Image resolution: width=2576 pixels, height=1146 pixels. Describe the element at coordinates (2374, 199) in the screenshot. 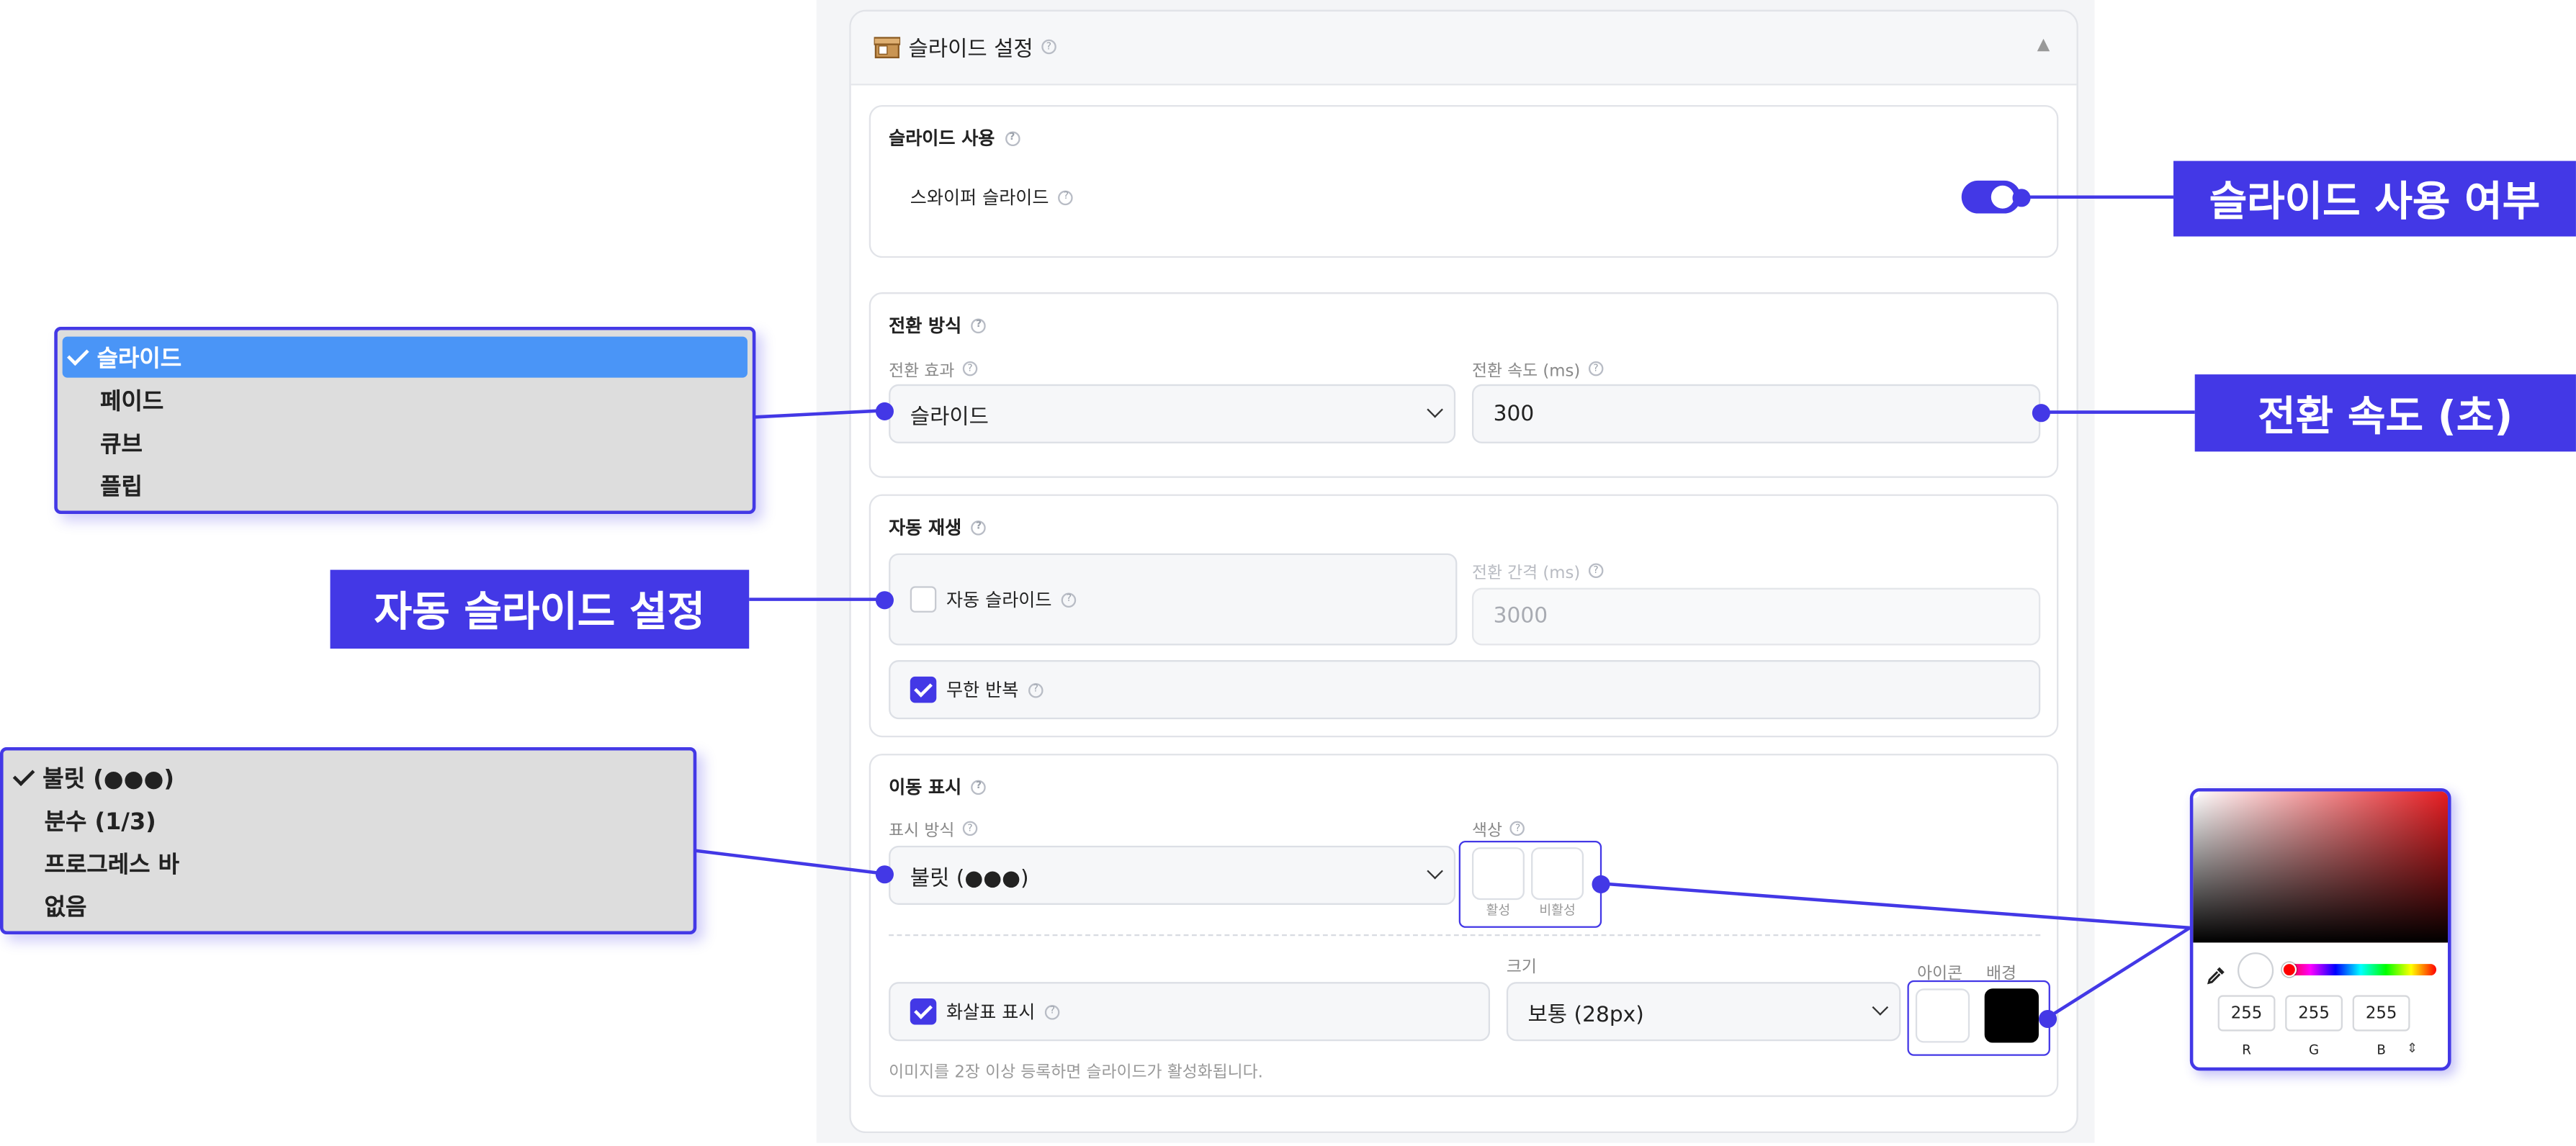

I see `callout-slide-use: 슬라이드 사용 여부` at that location.